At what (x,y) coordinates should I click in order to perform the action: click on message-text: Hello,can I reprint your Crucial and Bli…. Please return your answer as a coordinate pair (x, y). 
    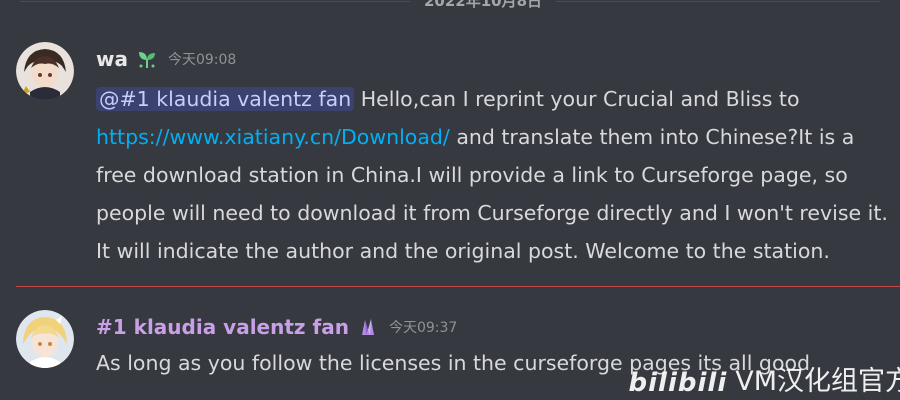
    Looking at the image, I should click on (577, 99).